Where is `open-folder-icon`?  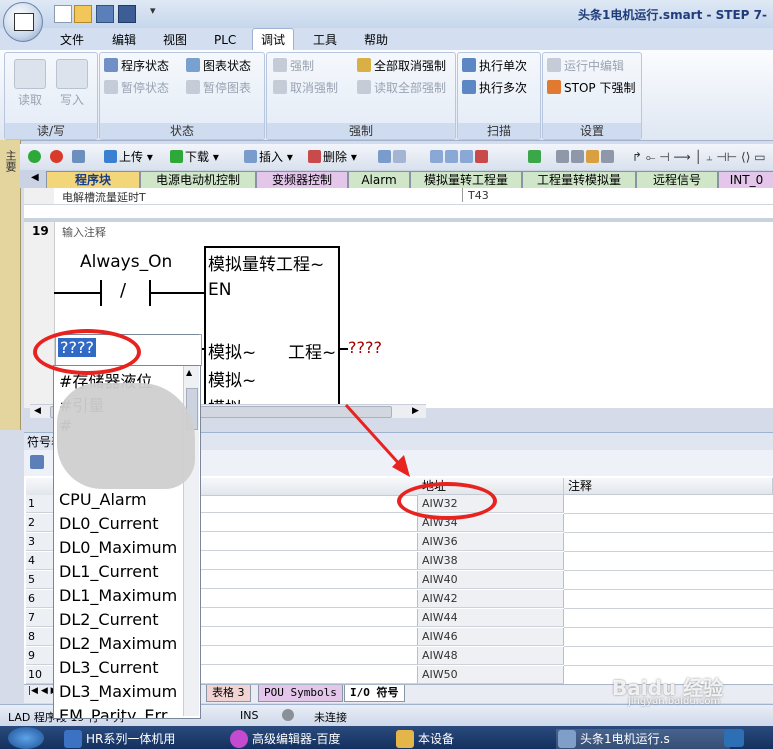 open-folder-icon is located at coordinates (83, 14).